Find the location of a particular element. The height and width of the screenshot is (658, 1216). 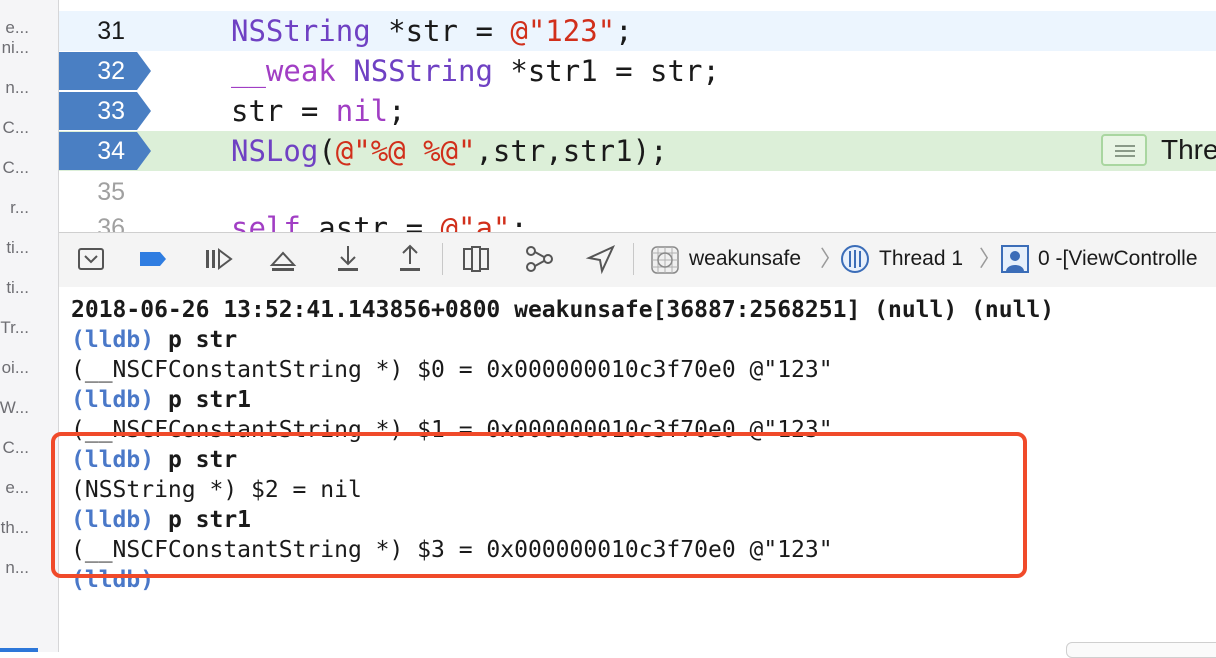

console-command: p str is located at coordinates (196, 340).